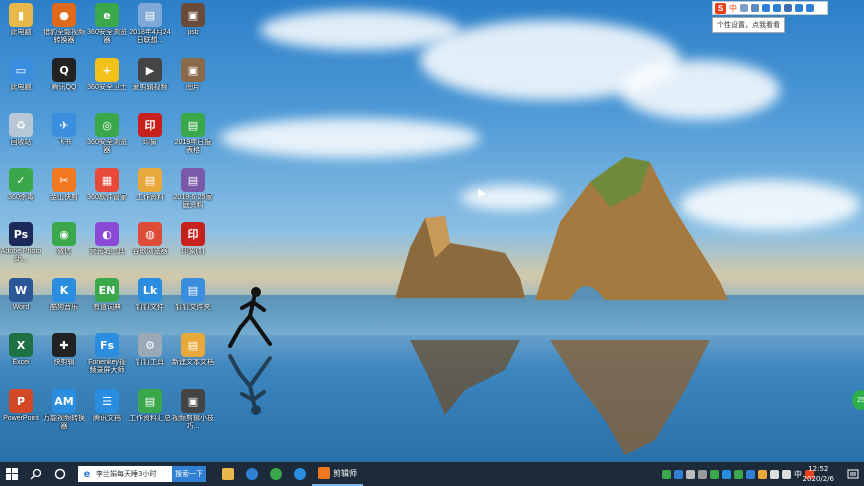 The width and height of the screenshot is (864, 486). What do you see at coordinates (738, 474) in the screenshot?
I see `tray-wechat-icon` at bounding box center [738, 474].